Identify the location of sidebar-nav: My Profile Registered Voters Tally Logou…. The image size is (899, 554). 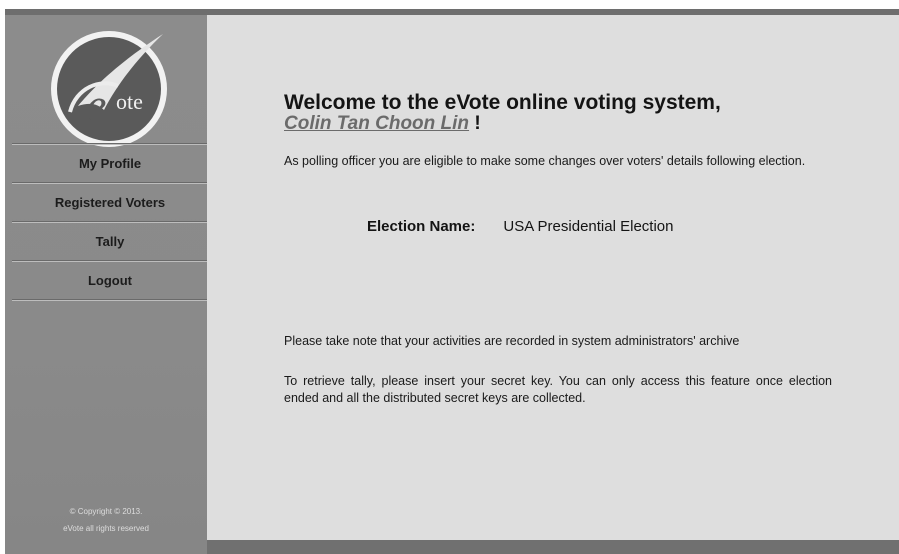
(110, 222).